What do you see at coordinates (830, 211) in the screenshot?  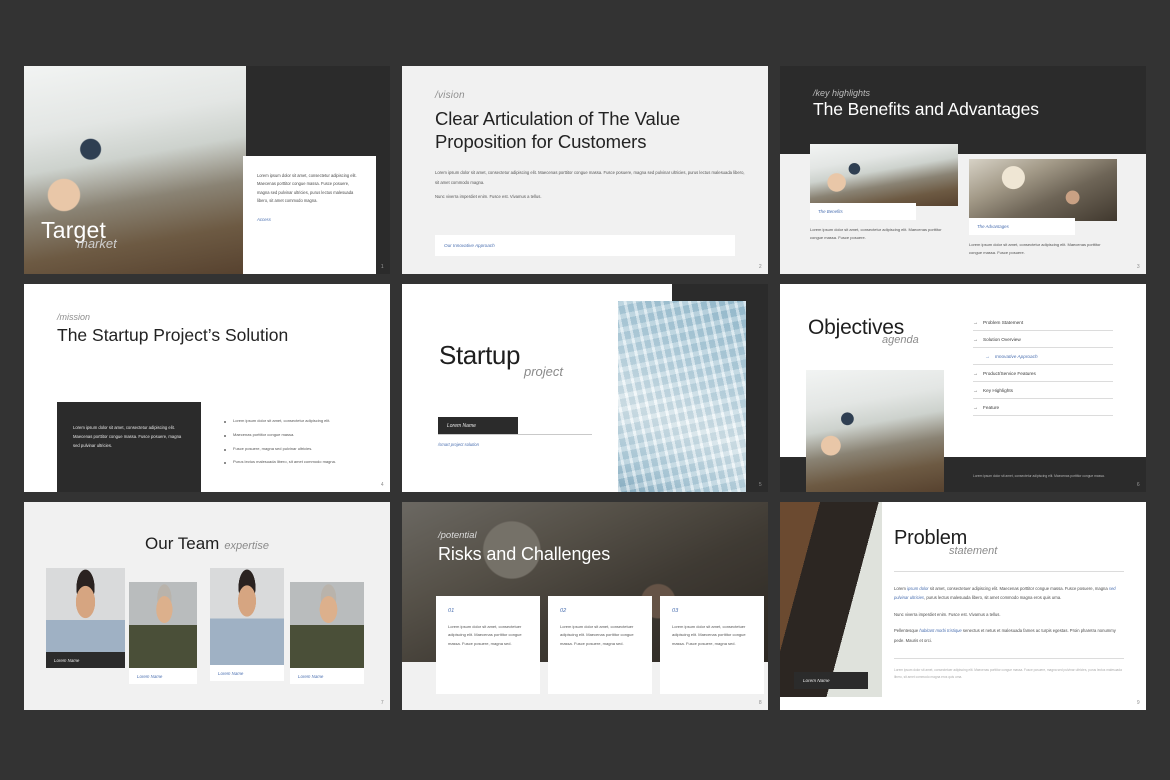 I see `benefits-caption-label: The Benefits` at bounding box center [830, 211].